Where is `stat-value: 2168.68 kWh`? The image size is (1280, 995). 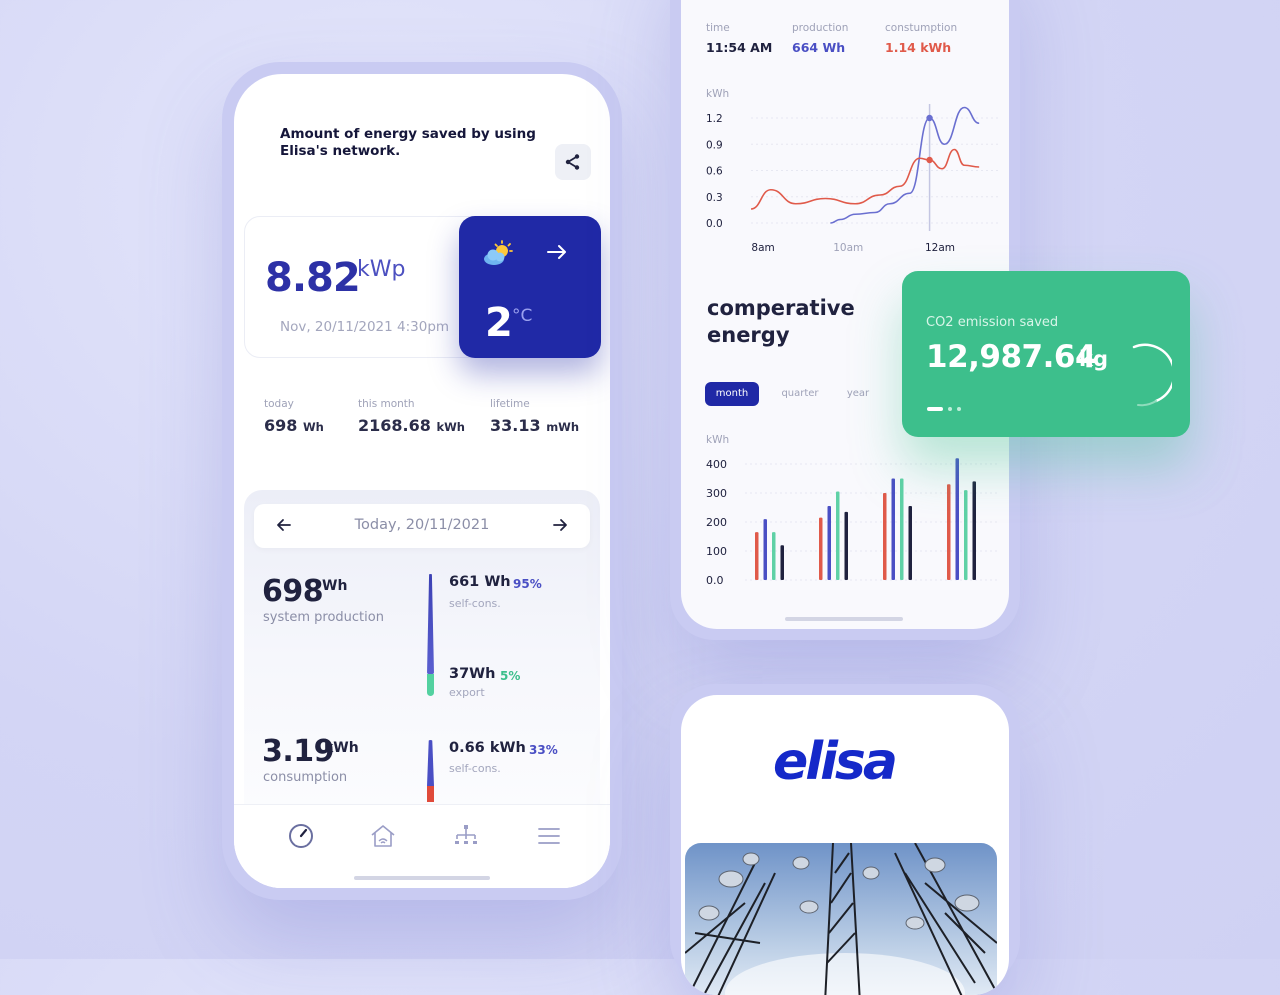
stat-value: 2168.68 kWh is located at coordinates (411, 425).